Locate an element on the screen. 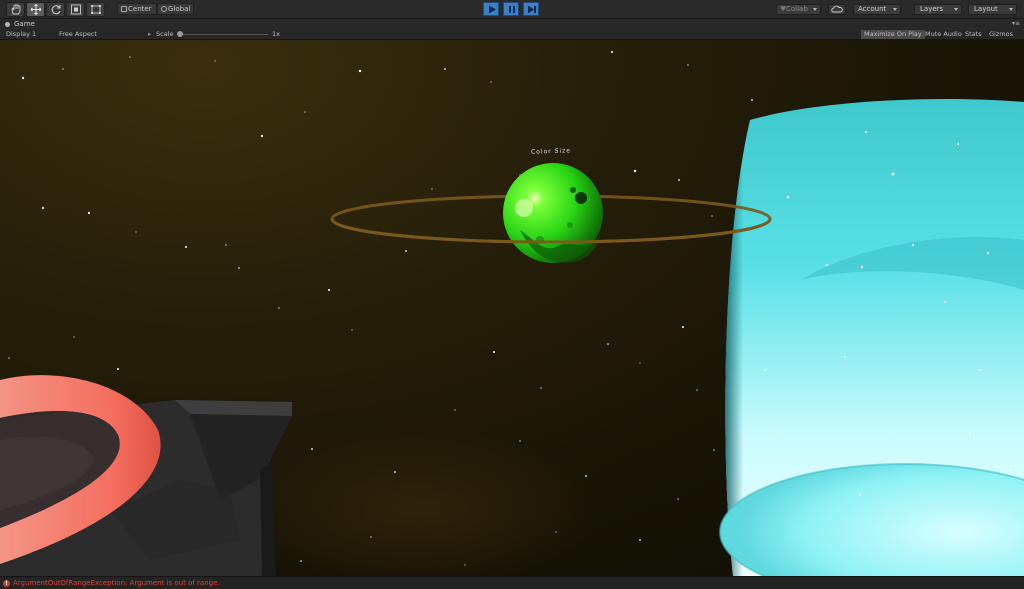 The height and width of the screenshot is (589, 1024). pivot-global-label: Global is located at coordinates (179, 9).